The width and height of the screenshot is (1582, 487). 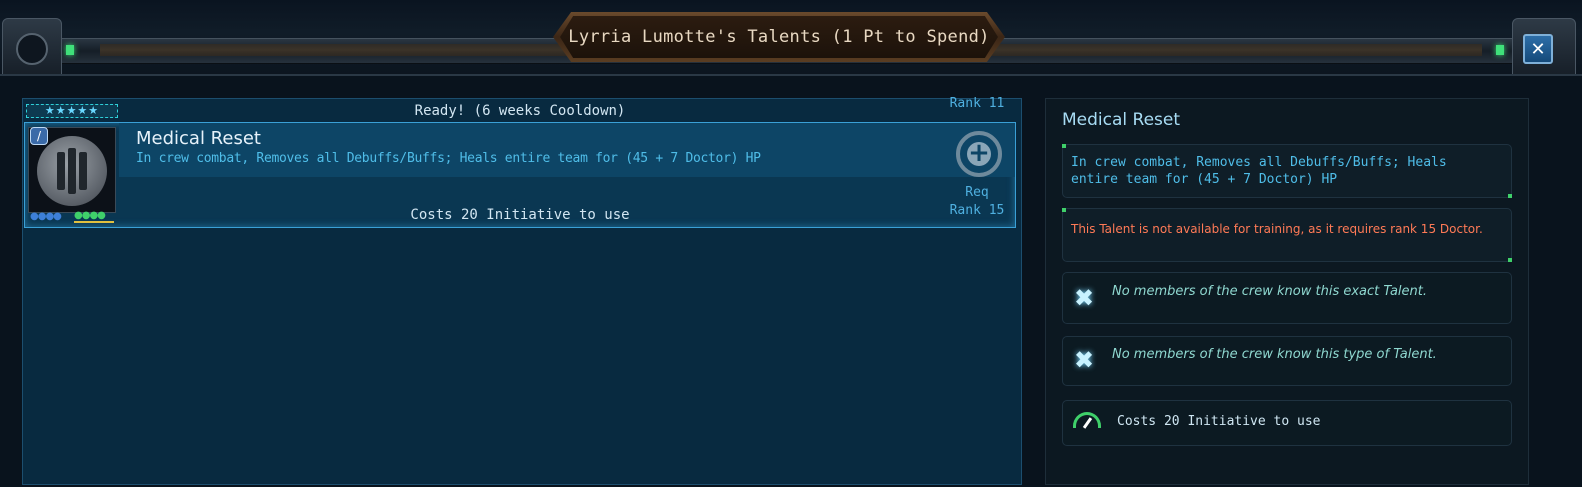 What do you see at coordinates (72, 111) in the screenshot?
I see `talent-stars: ★★★★★` at bounding box center [72, 111].